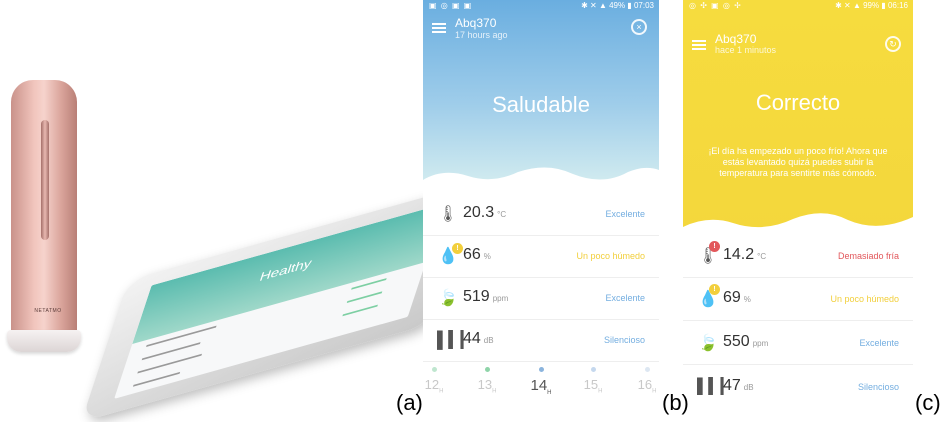  What do you see at coordinates (451, 5) in the screenshot?
I see `status-notification-icons: ▣ ◎ ▣ ▣` at bounding box center [451, 5].